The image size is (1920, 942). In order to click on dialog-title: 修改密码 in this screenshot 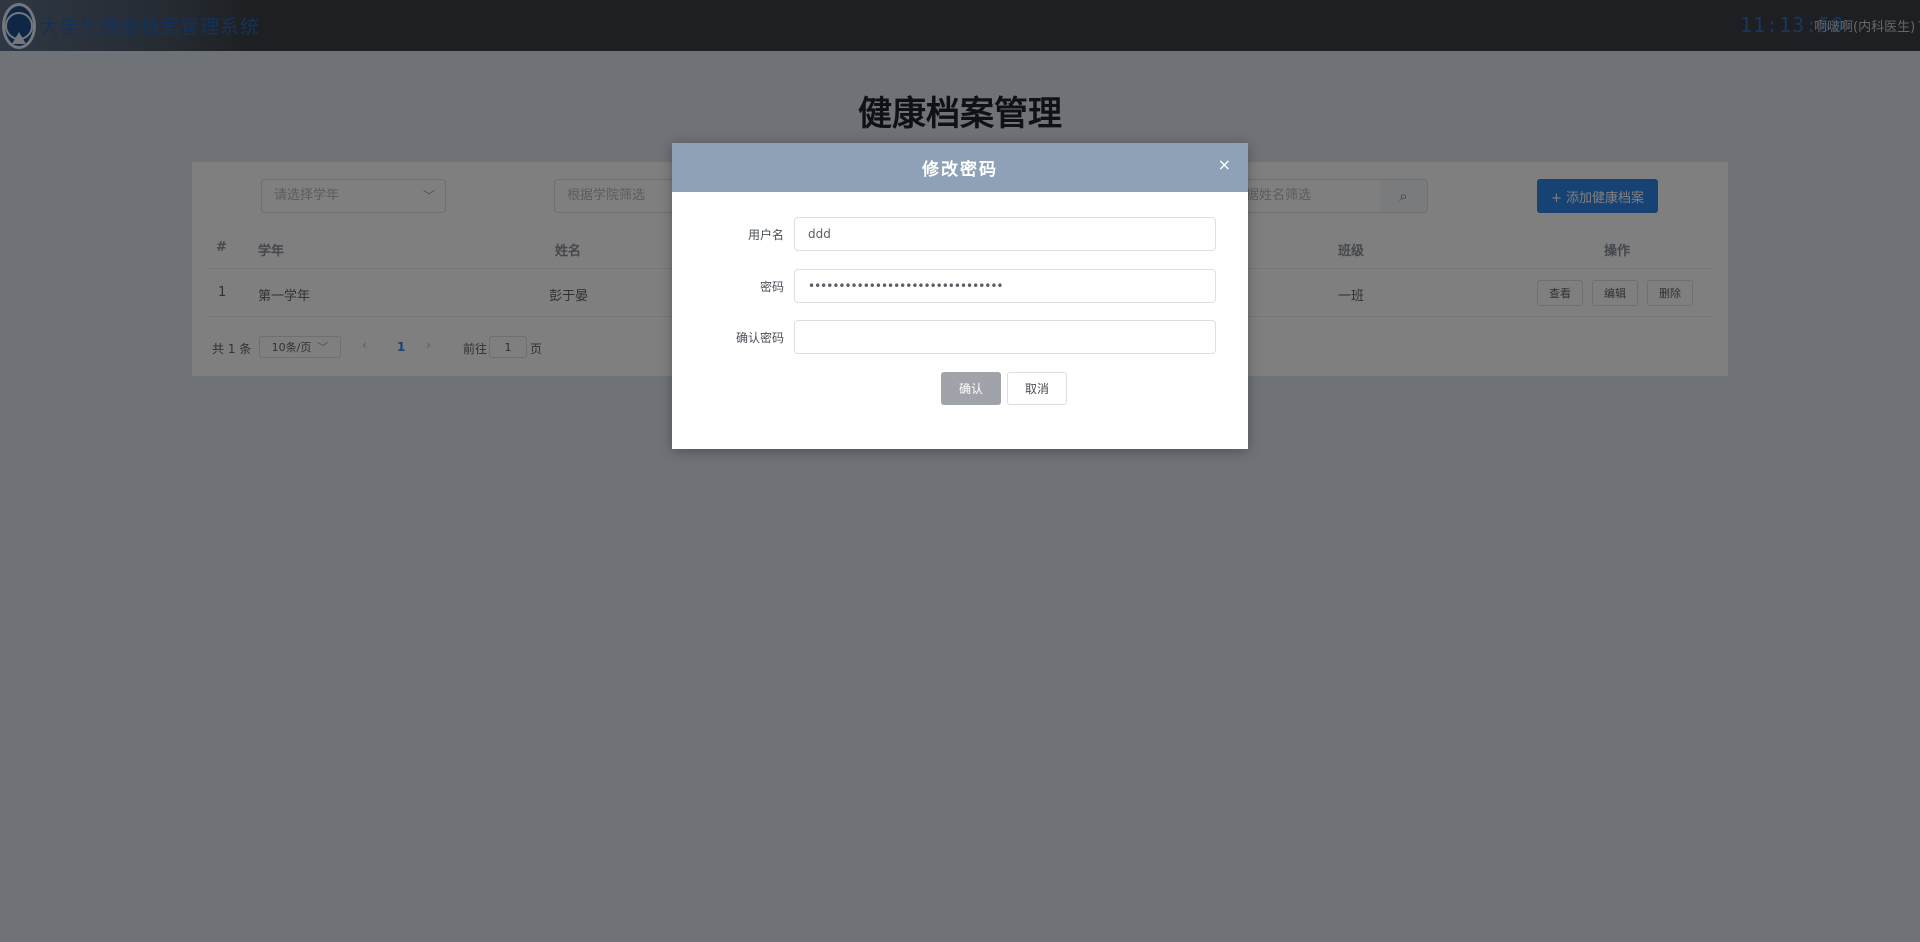, I will do `click(960, 170)`.